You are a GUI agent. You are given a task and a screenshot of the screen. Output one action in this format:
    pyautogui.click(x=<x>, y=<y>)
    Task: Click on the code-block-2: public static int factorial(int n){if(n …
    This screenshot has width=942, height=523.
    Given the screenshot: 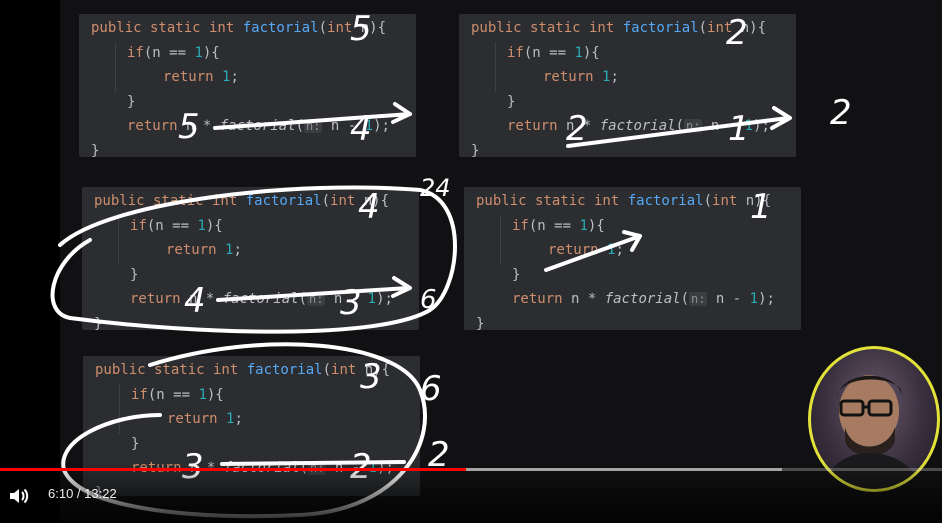 What is the action you would take?
    pyautogui.click(x=627, y=86)
    